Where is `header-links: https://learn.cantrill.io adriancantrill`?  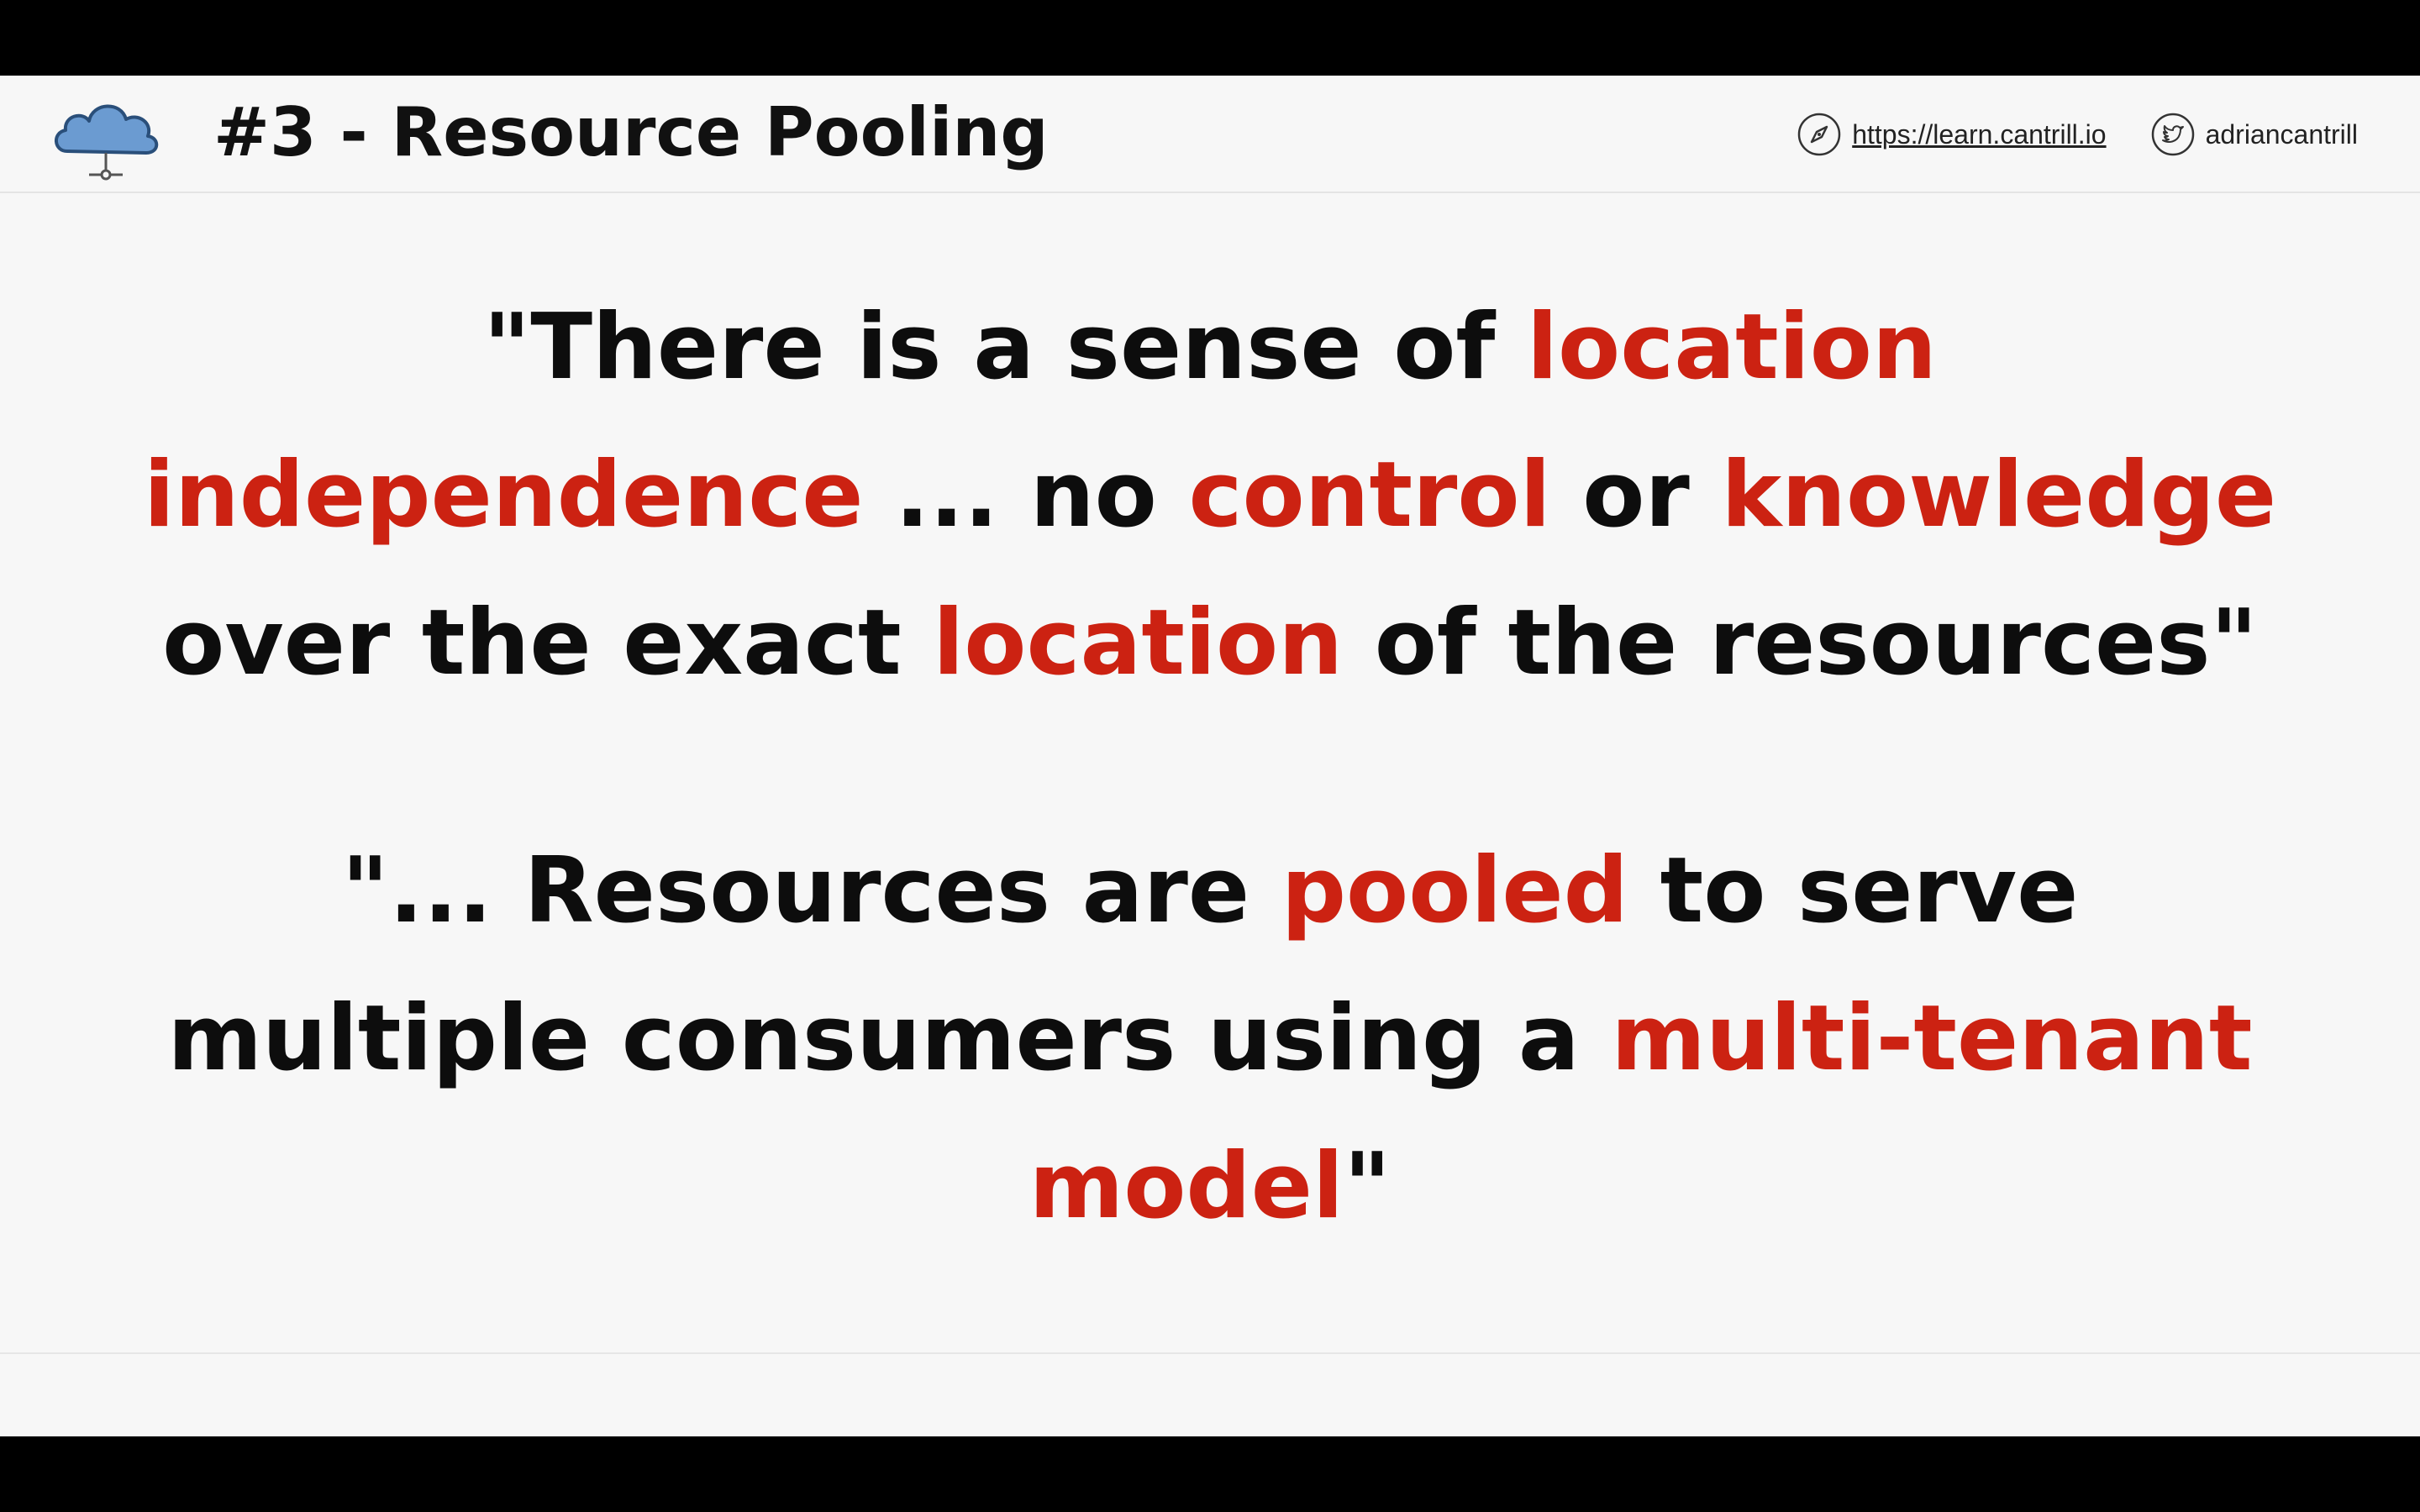 header-links: https://learn.cantrill.io adriancantrill is located at coordinates (2077, 134).